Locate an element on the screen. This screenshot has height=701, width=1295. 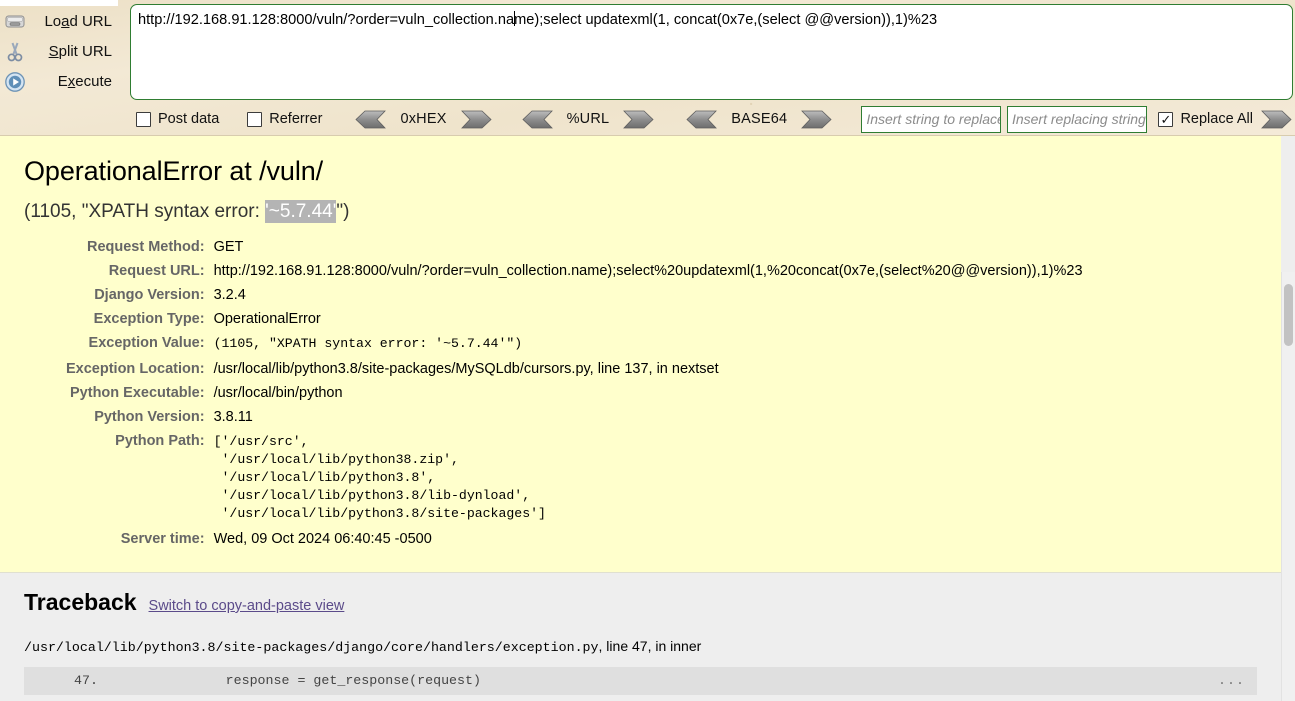
traceback-code-text: response = get_response(request) is located at coordinates (353, 680).